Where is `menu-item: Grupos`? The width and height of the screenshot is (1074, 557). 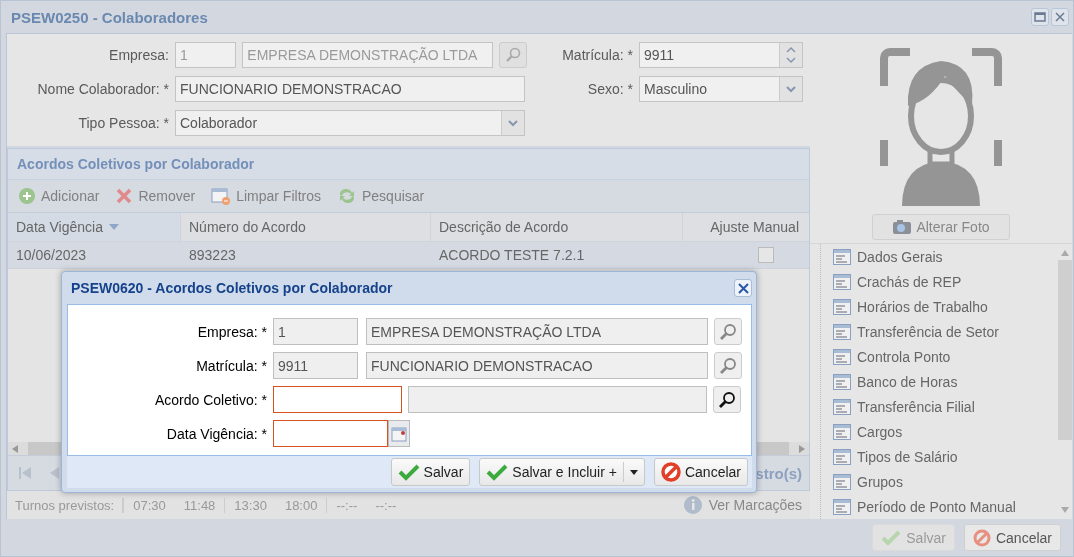
menu-item: Grupos is located at coordinates (939, 481).